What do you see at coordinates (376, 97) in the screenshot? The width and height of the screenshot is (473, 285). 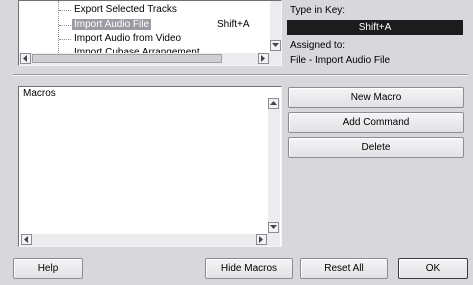 I see `new-macro-button: New Macro` at bounding box center [376, 97].